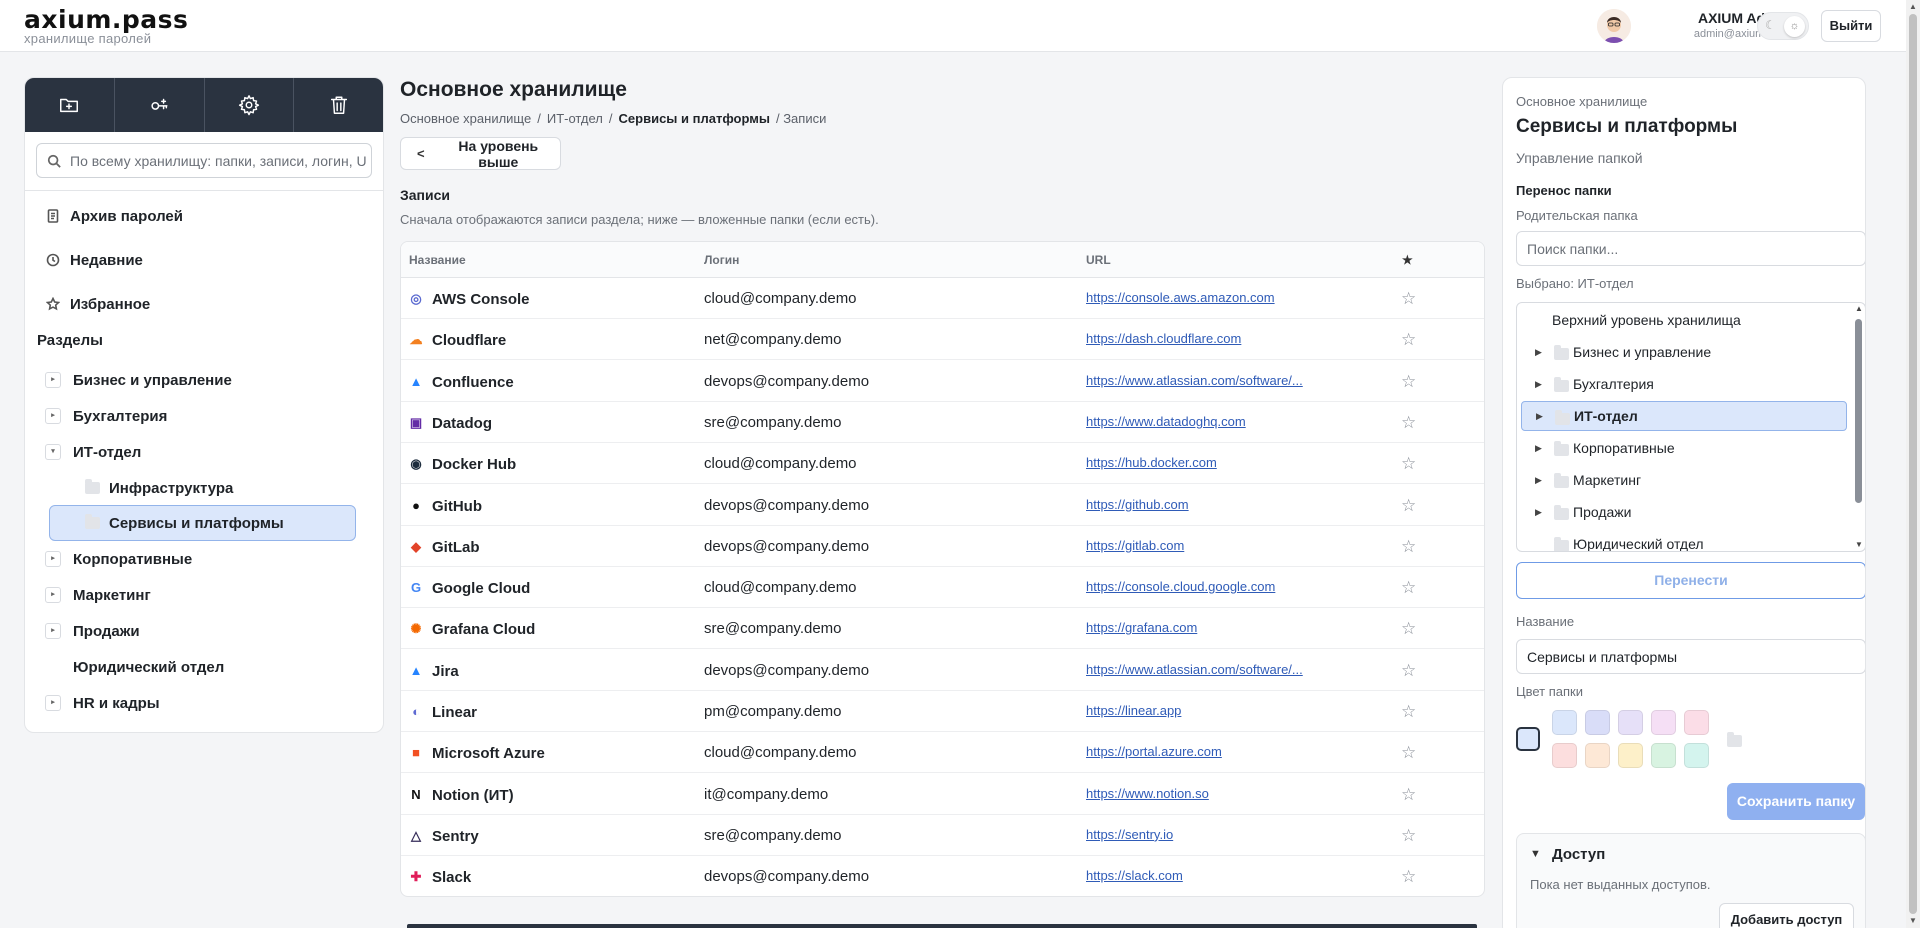 This screenshot has height=928, width=1920. What do you see at coordinates (1180, 586) in the screenshot?
I see `record-url-link: https://console.cloud.google.com` at bounding box center [1180, 586].